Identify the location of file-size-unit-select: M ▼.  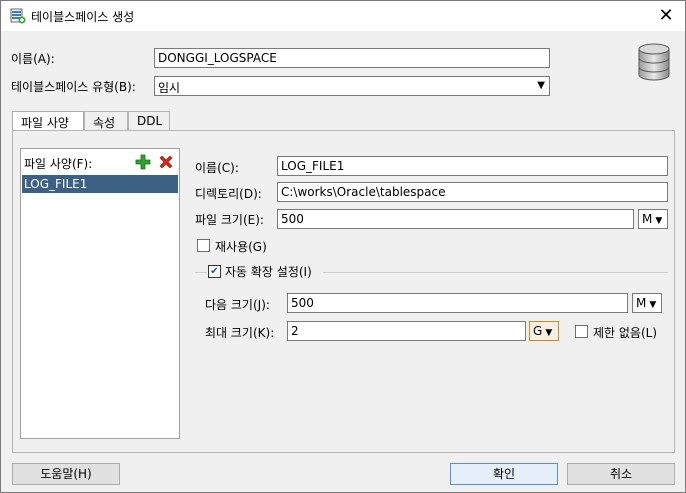
(653, 219).